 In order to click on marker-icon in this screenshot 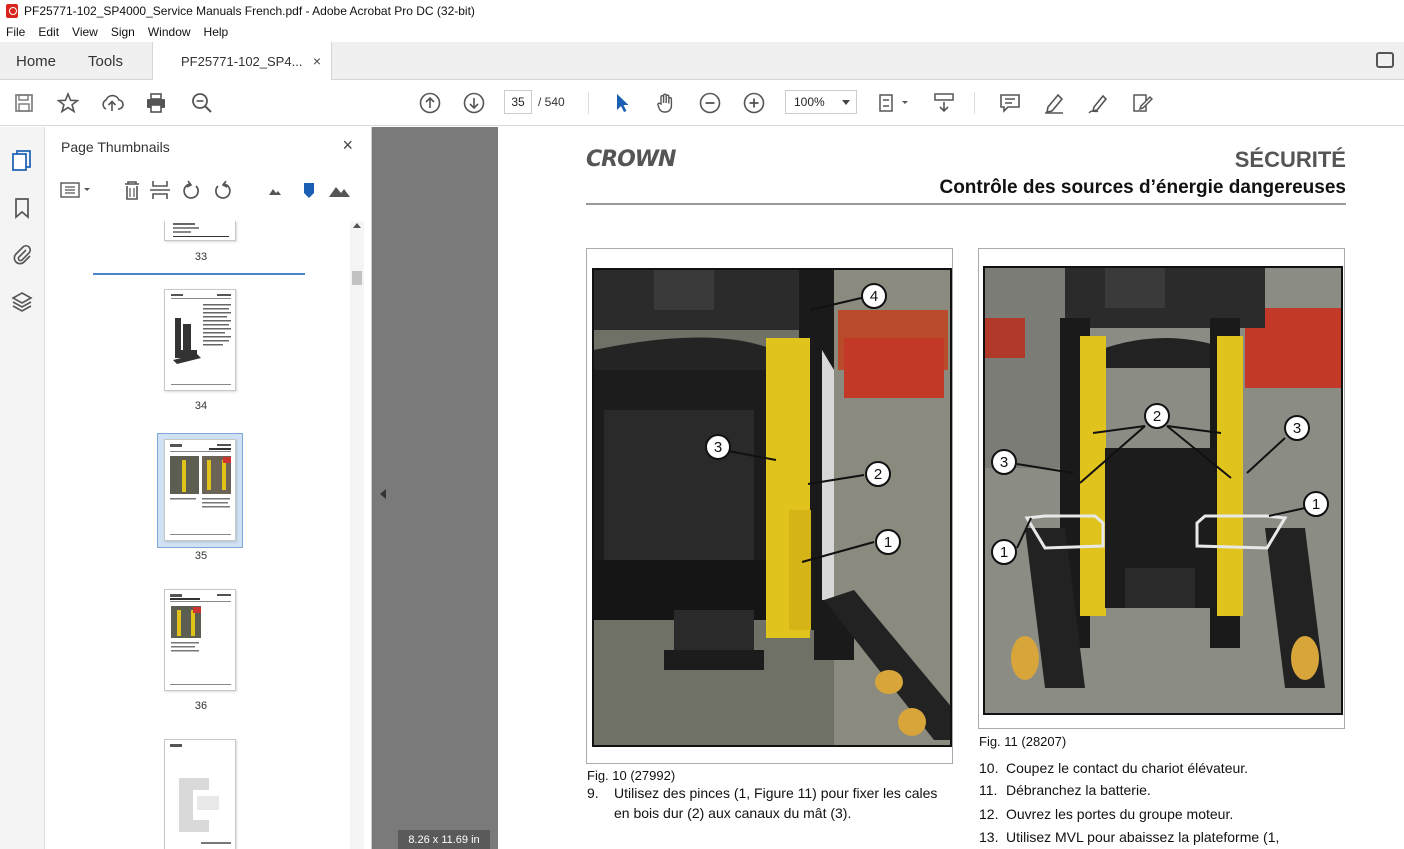, I will do `click(309, 190)`.